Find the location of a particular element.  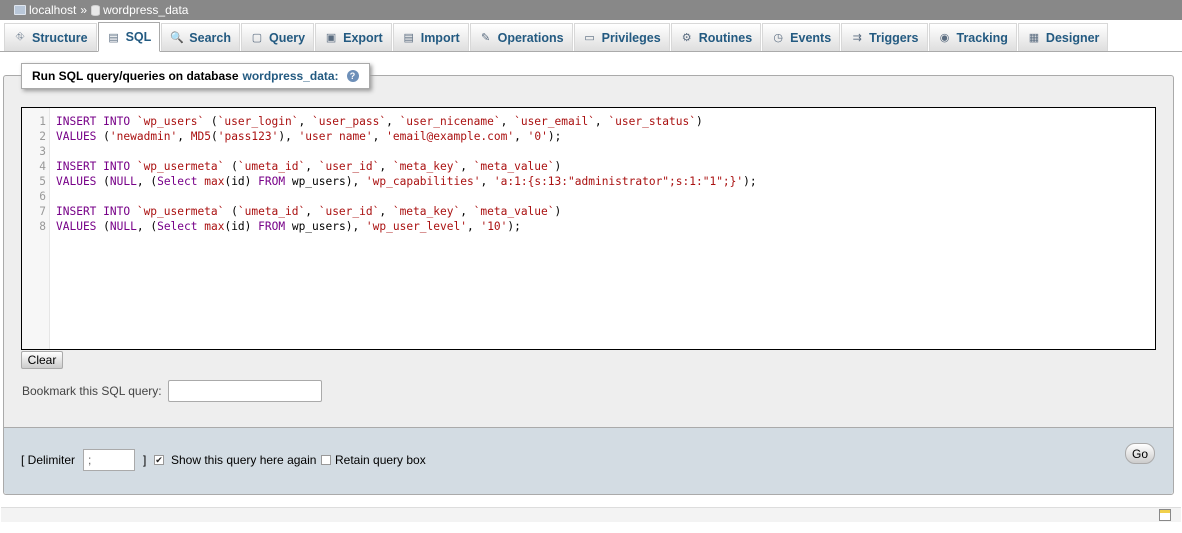

code-token: `meta_value` is located at coordinates (514, 166).